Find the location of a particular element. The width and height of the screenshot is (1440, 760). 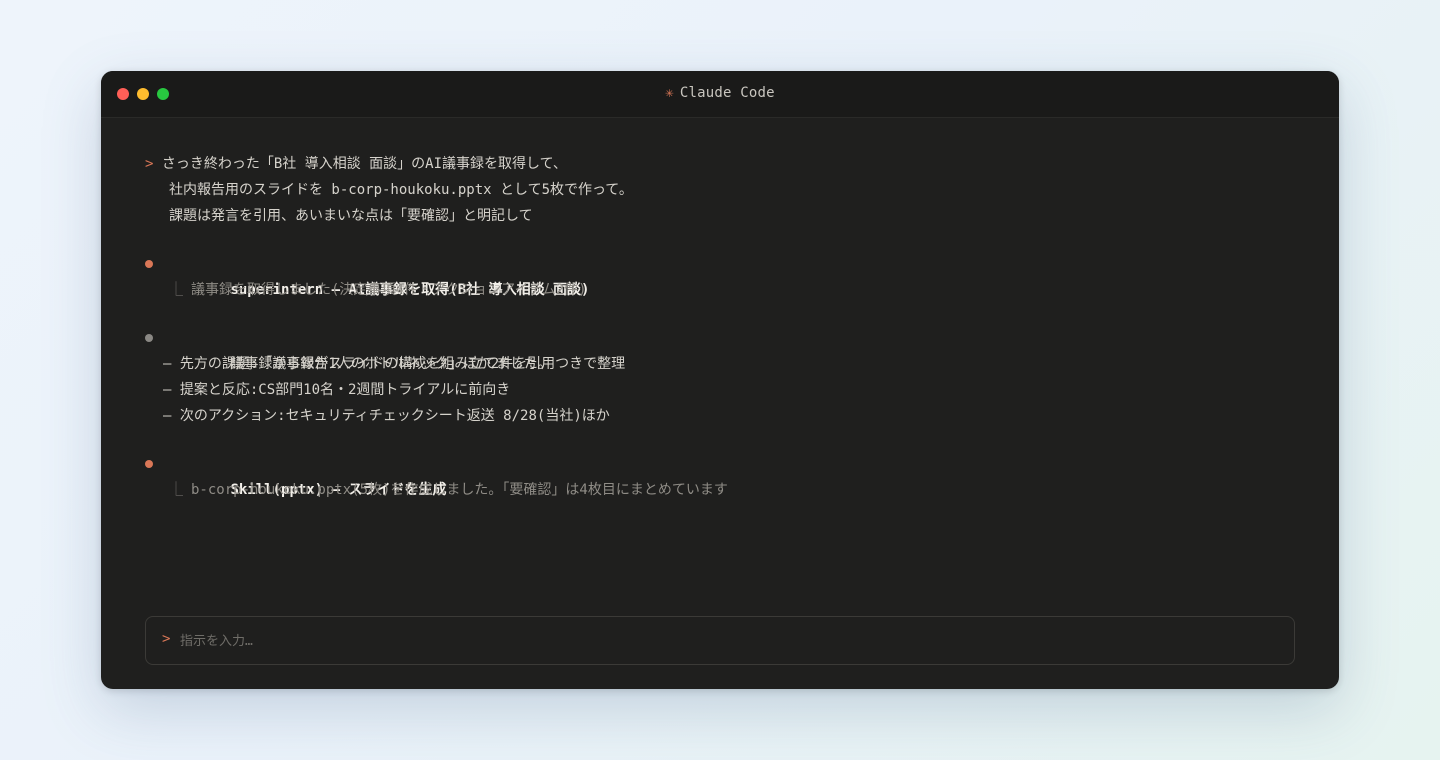

assistant-message-header: 議事録から報告スライドの構成を組み立てました。 is located at coordinates (720, 348).